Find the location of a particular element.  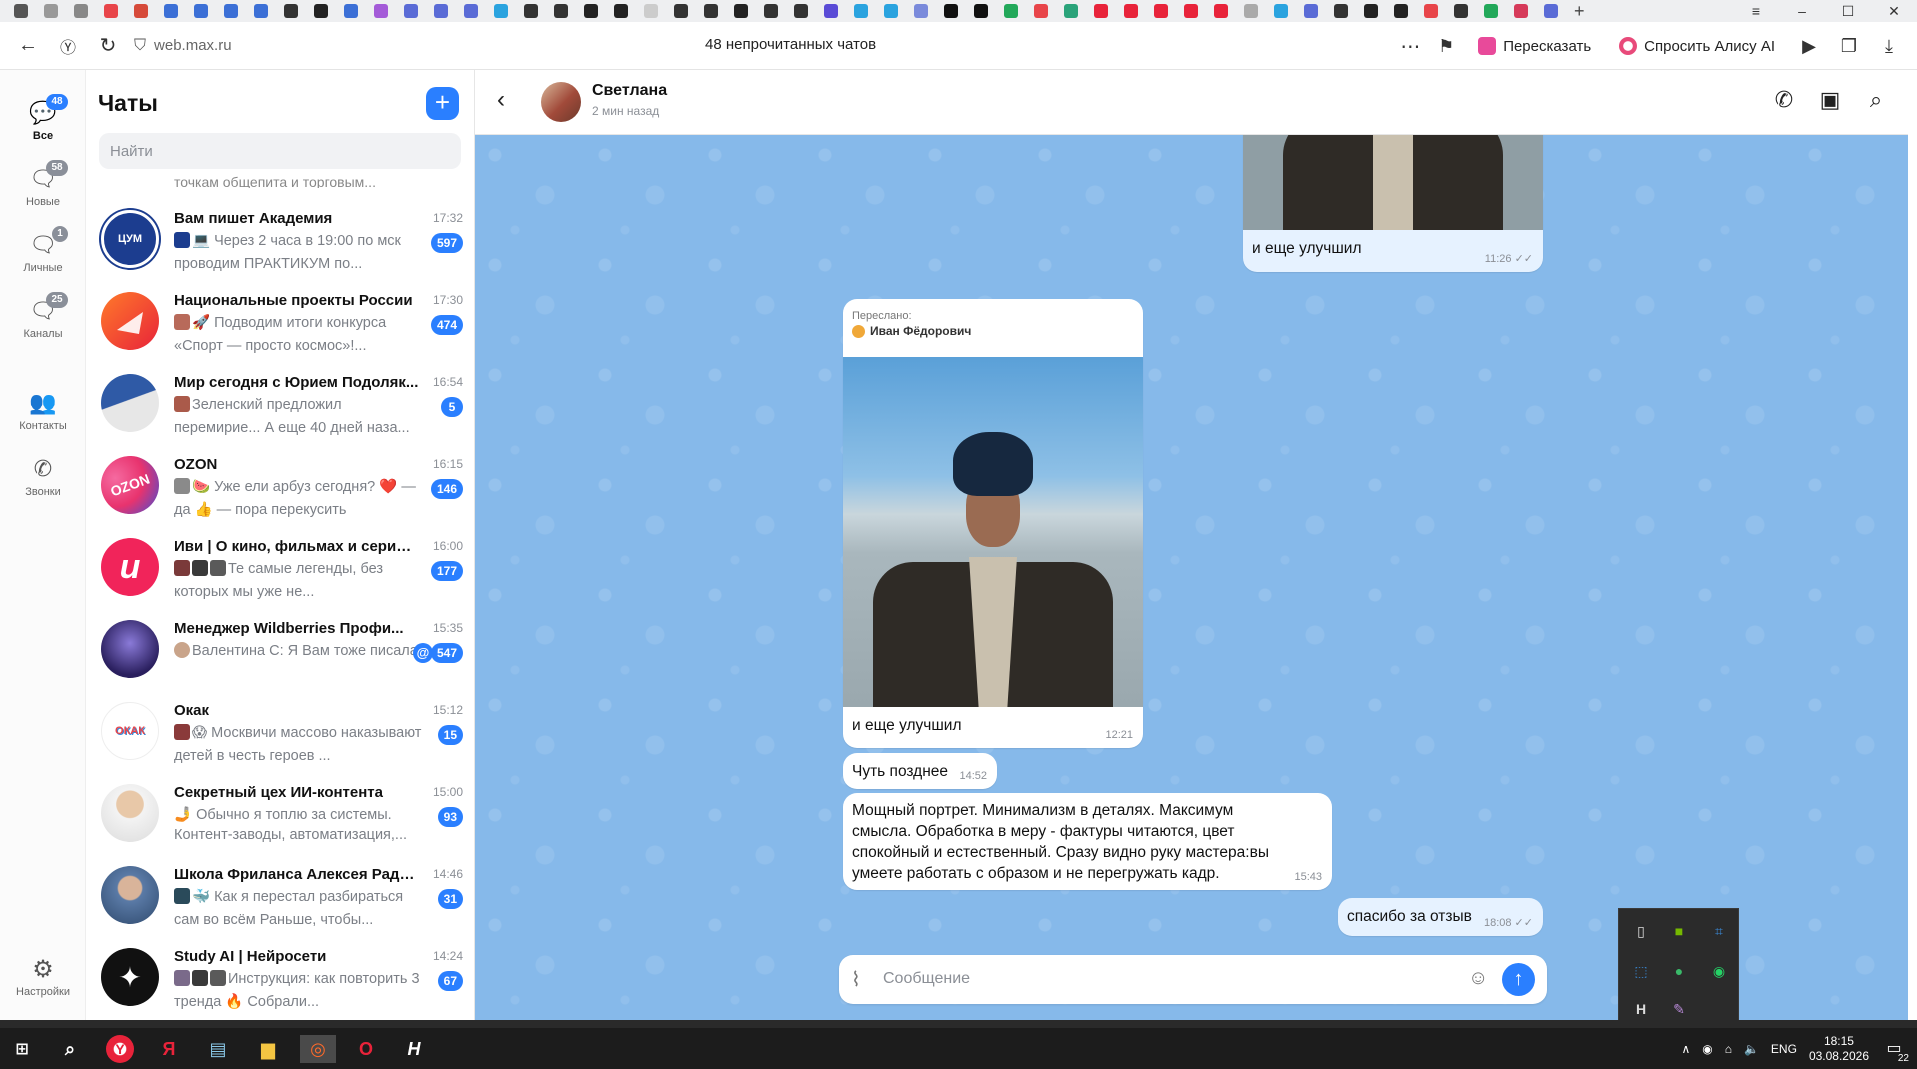

file-explorer-icon: ▆ is located at coordinates (268, 1049).